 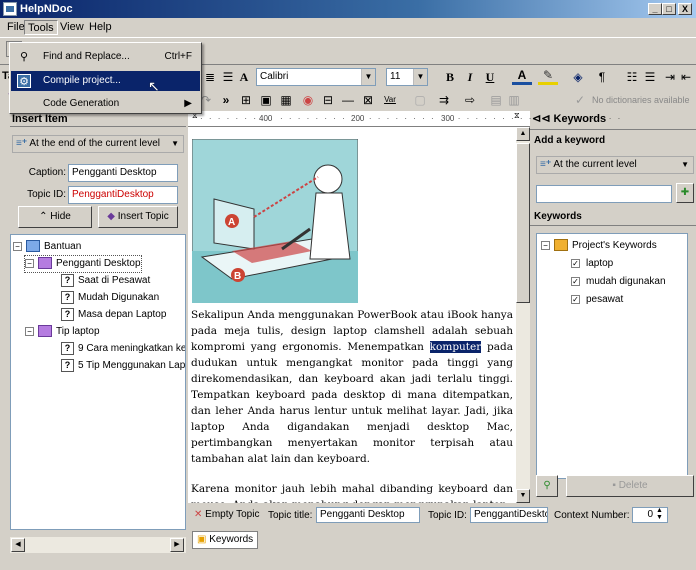 What do you see at coordinates (231, 222) in the screenshot?
I see `label-a: A` at bounding box center [231, 222].